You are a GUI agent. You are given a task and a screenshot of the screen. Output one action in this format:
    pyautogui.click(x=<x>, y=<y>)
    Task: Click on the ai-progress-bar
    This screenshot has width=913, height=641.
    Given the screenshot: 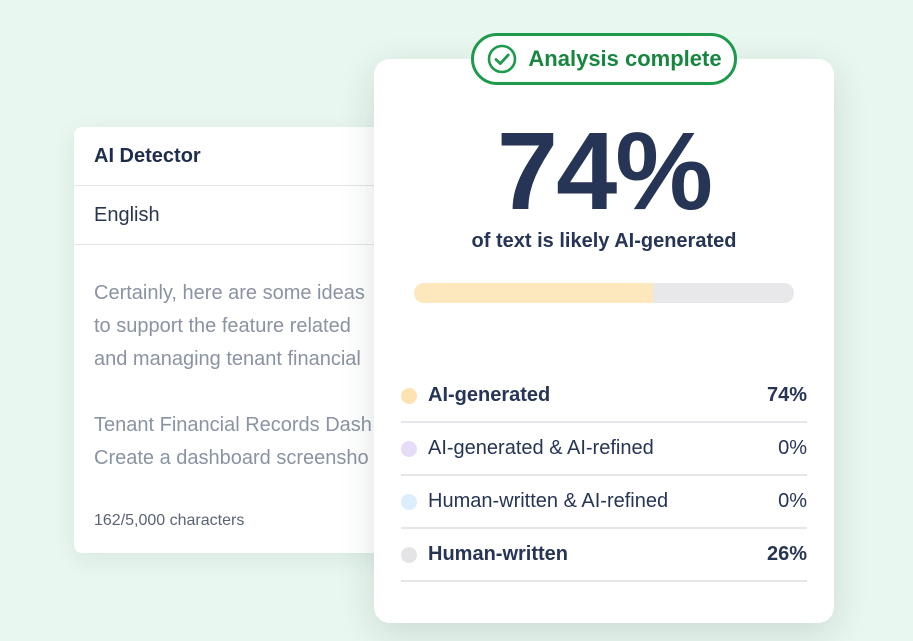 What is the action you would take?
    pyautogui.click(x=604, y=293)
    